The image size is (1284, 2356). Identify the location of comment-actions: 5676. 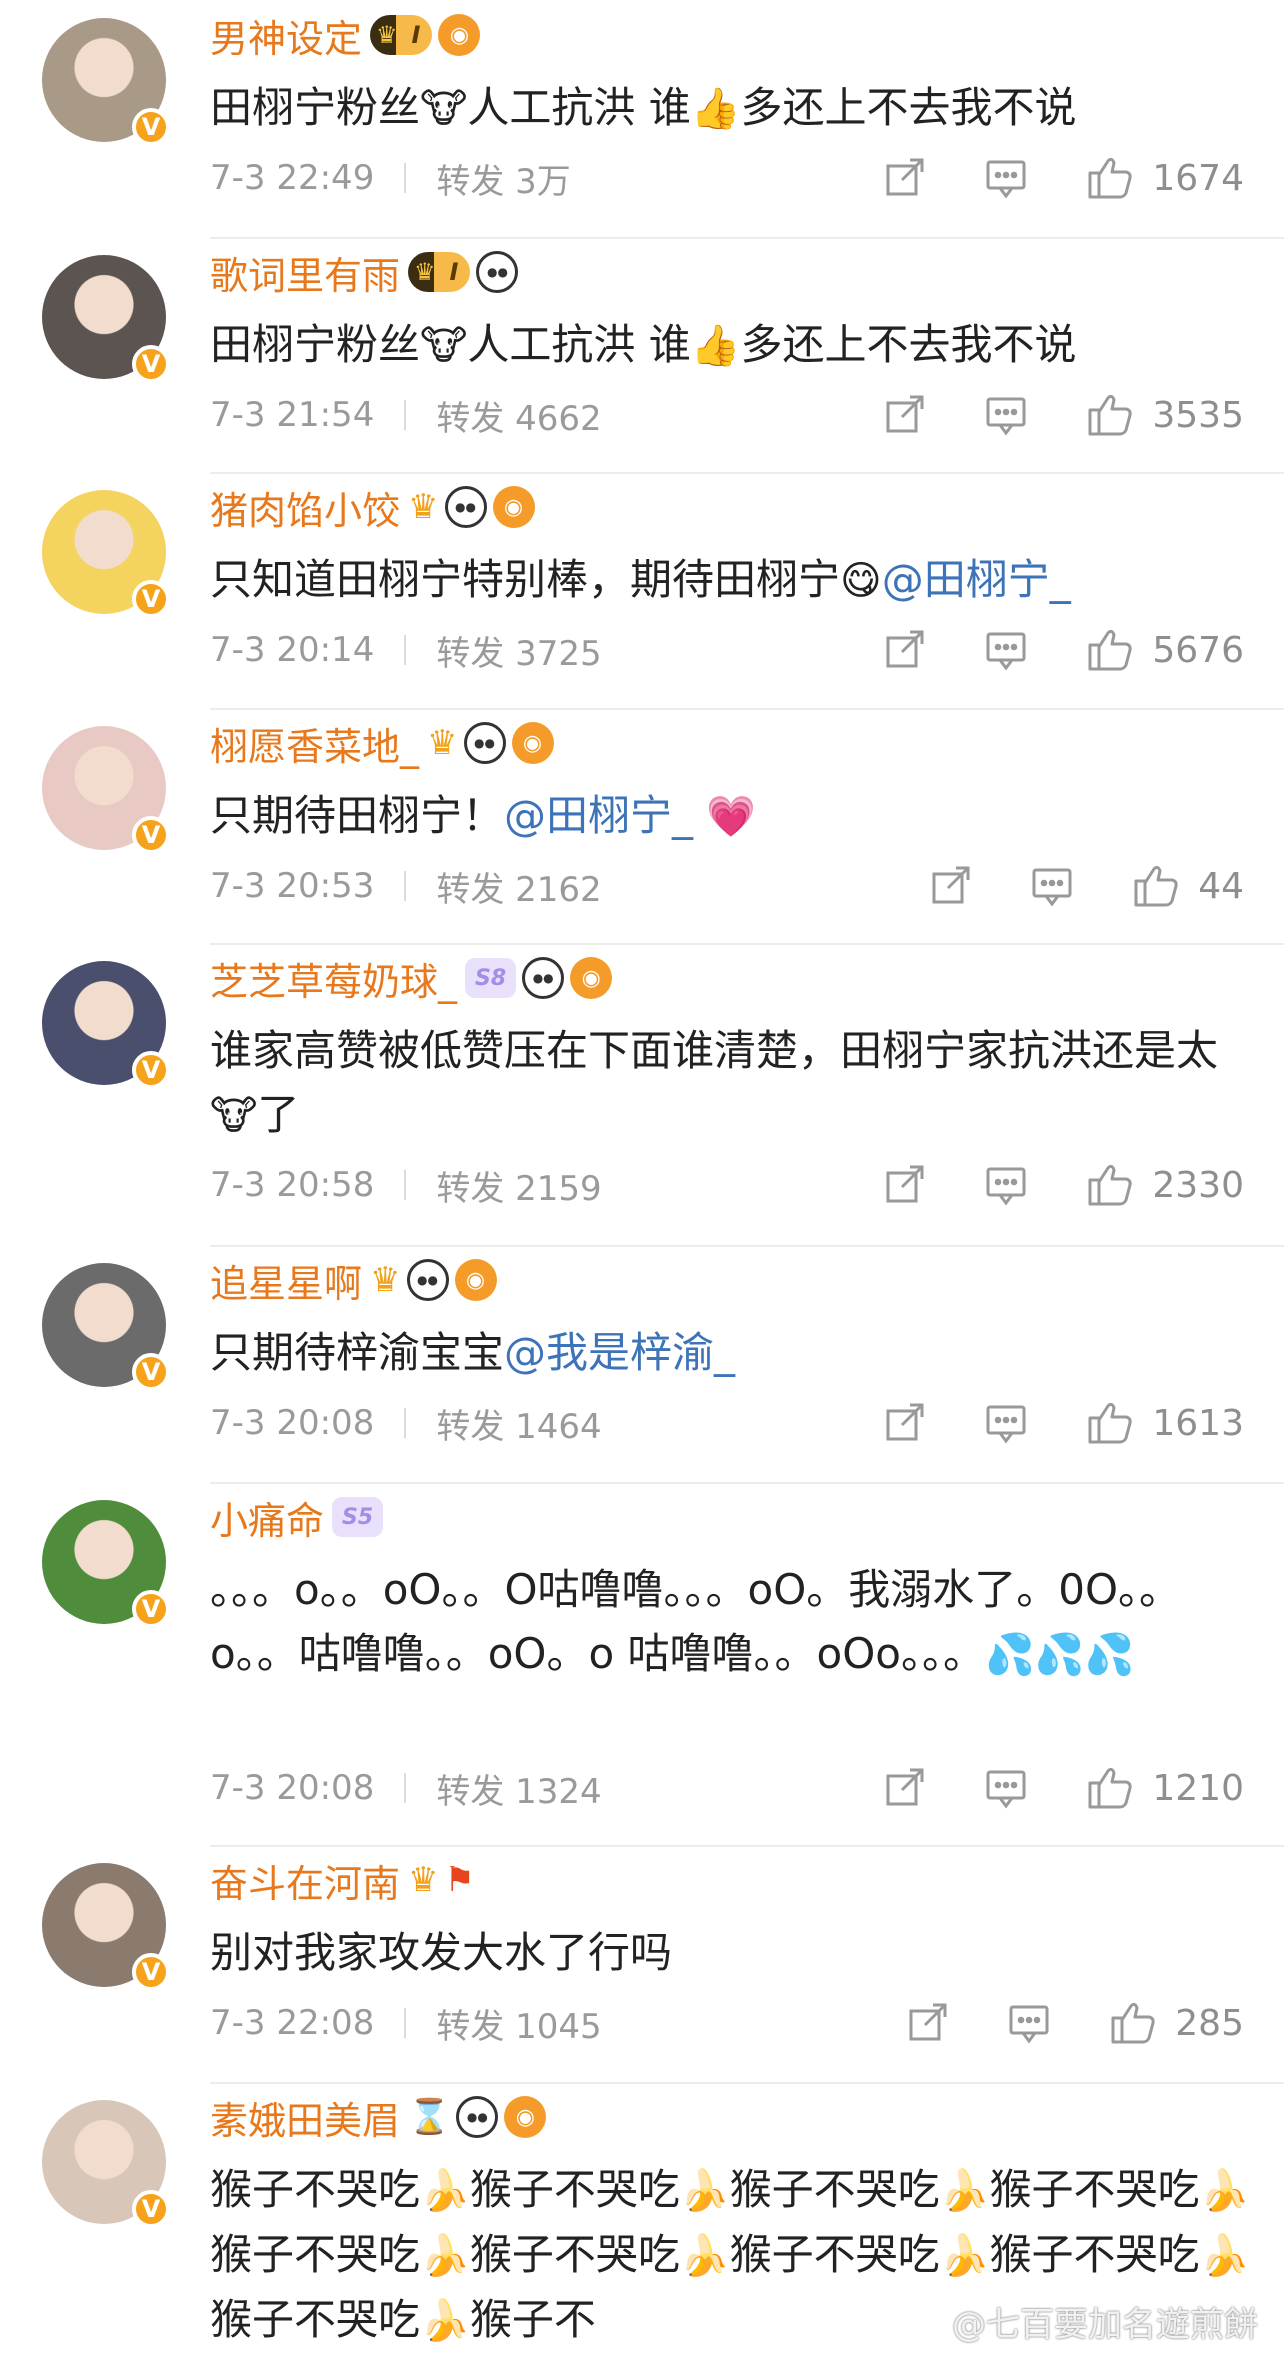
(1063, 650).